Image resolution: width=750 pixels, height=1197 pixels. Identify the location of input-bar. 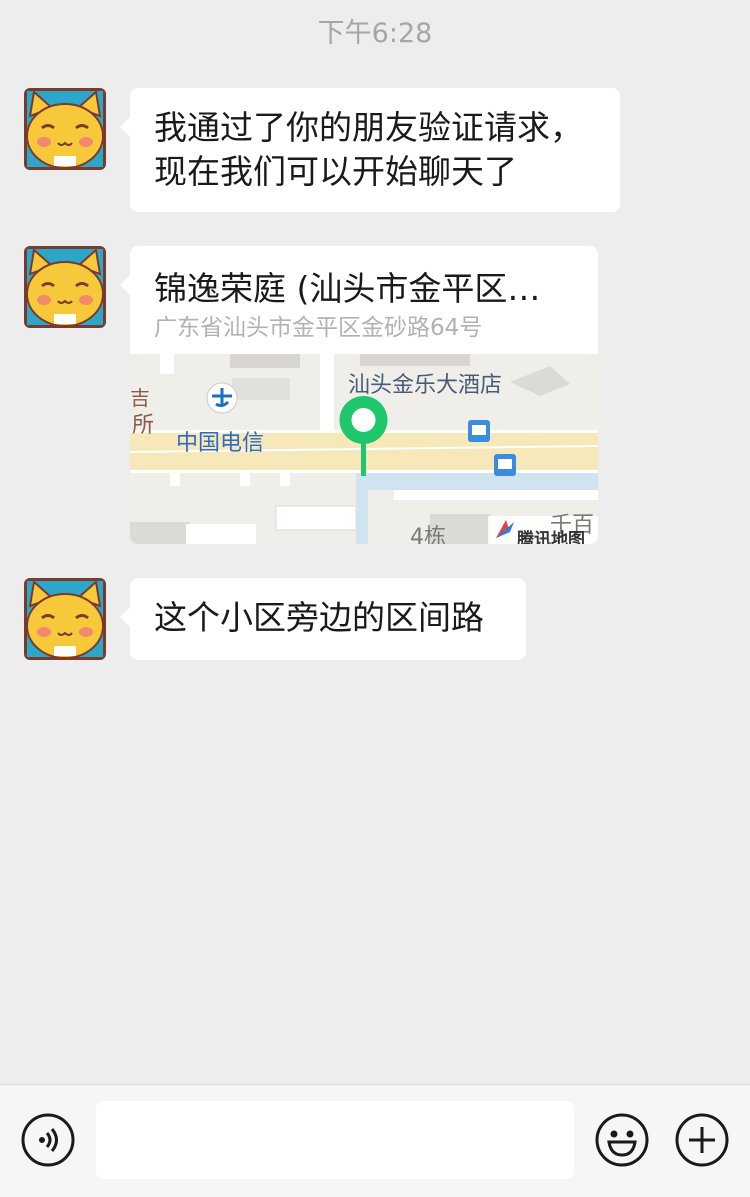
(375, 1140).